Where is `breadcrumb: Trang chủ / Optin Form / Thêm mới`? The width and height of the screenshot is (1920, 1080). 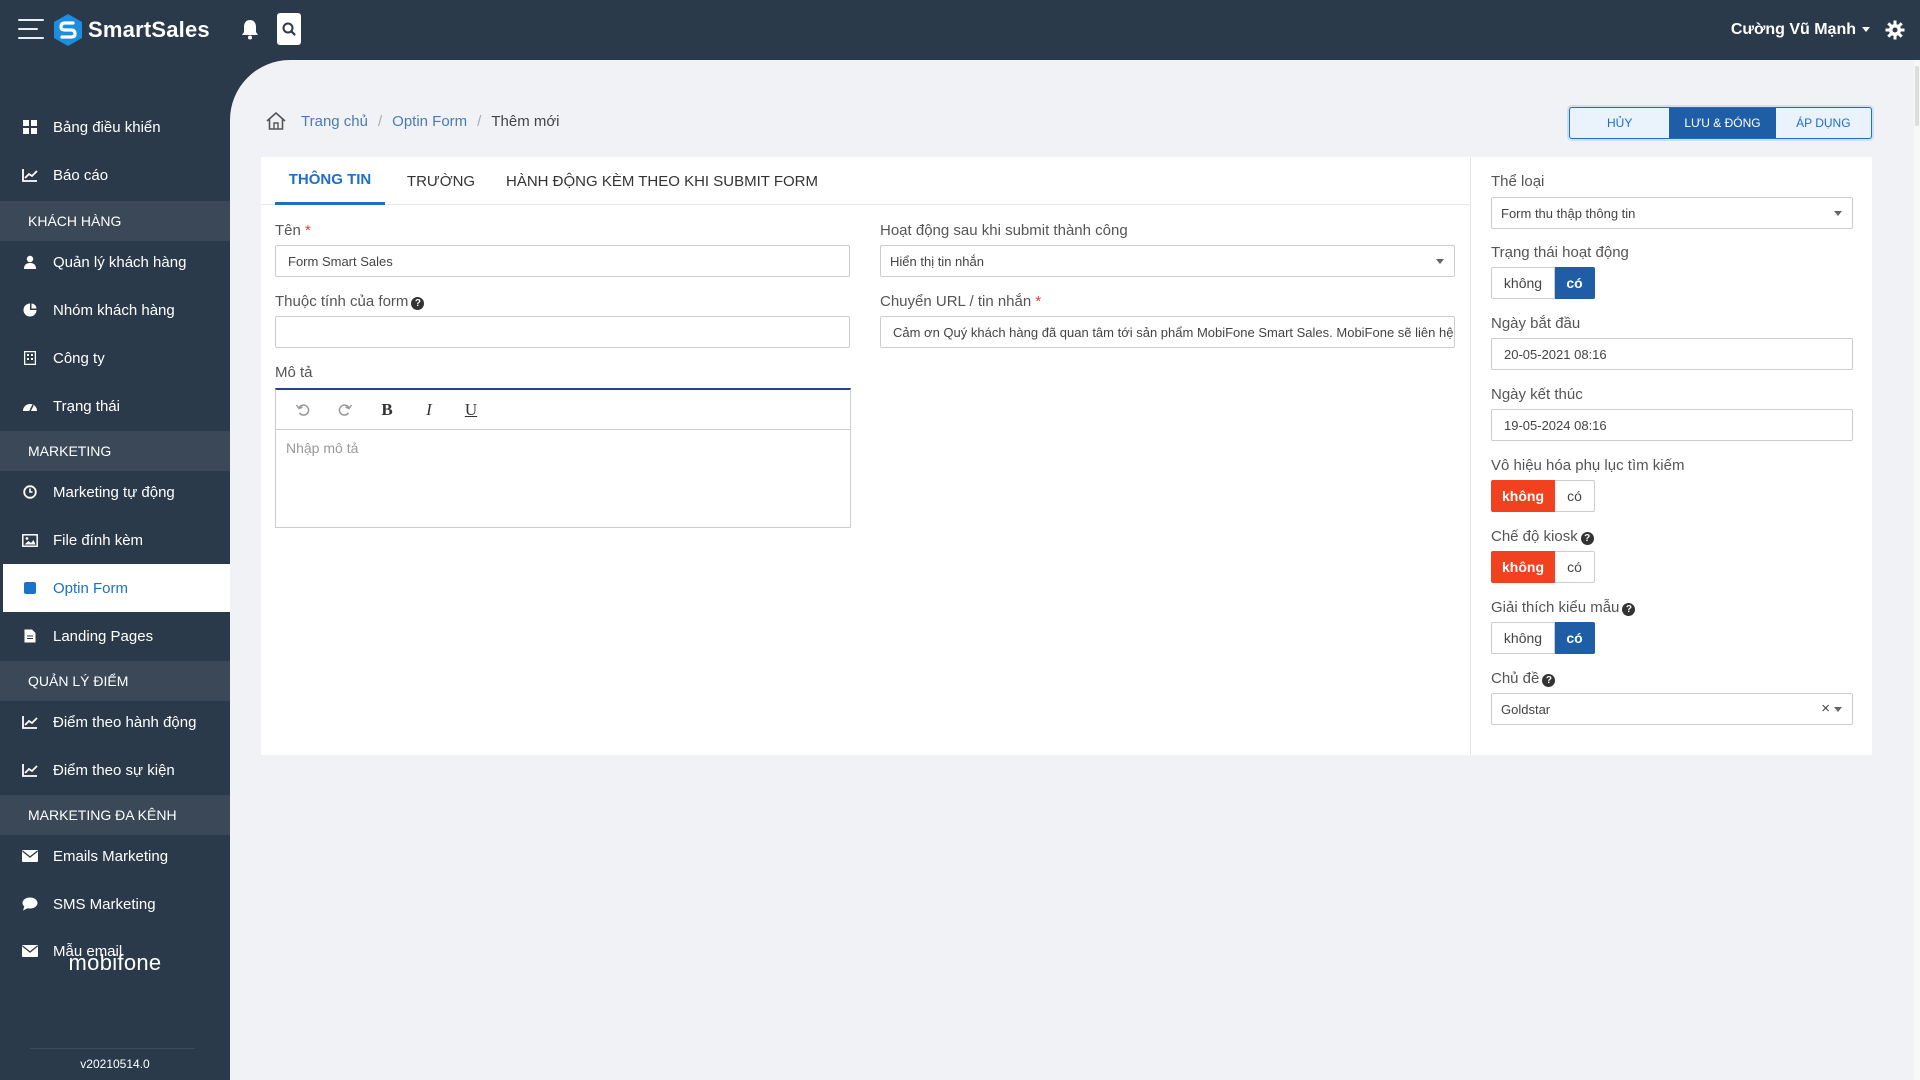
breadcrumb: Trang chủ / Optin Form / Thêm mới is located at coordinates (412, 121).